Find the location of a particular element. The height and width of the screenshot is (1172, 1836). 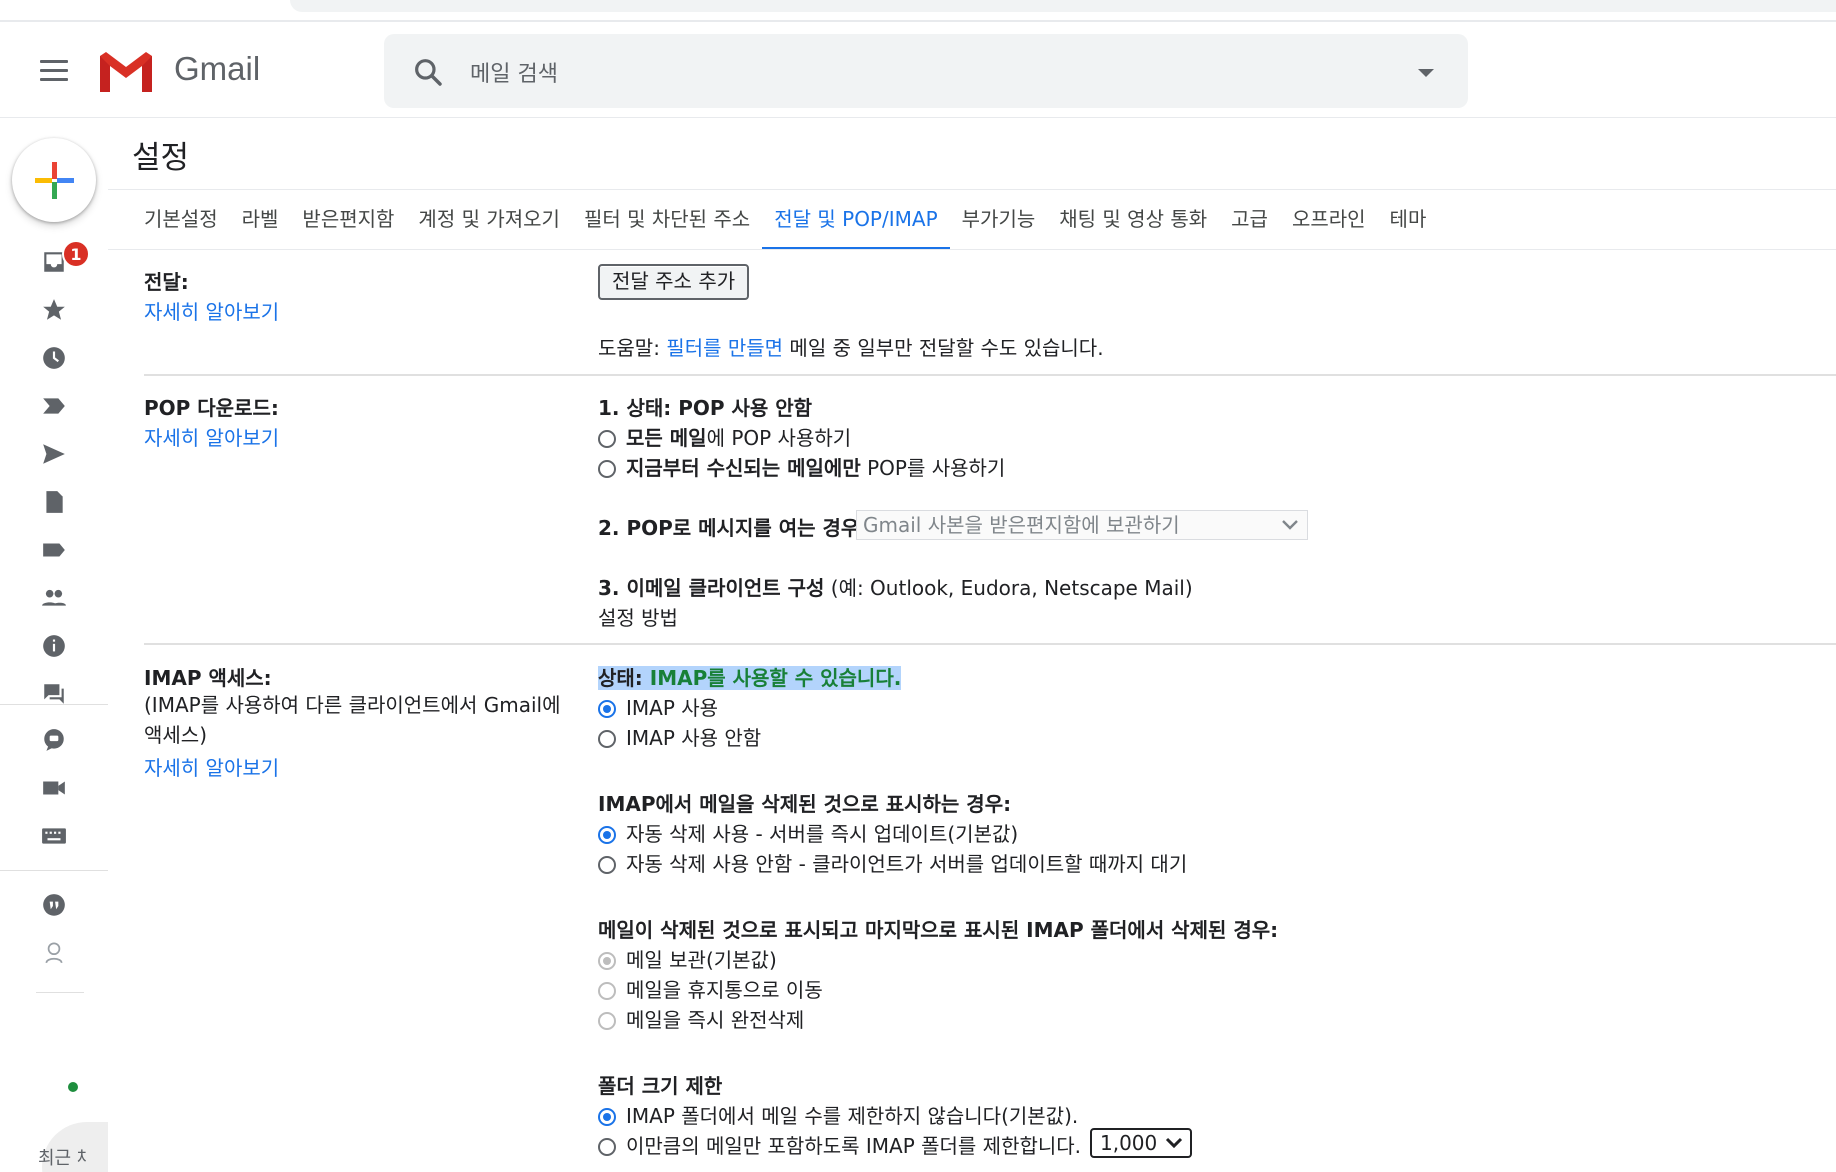

limit-radio is located at coordinates (607, 1147).